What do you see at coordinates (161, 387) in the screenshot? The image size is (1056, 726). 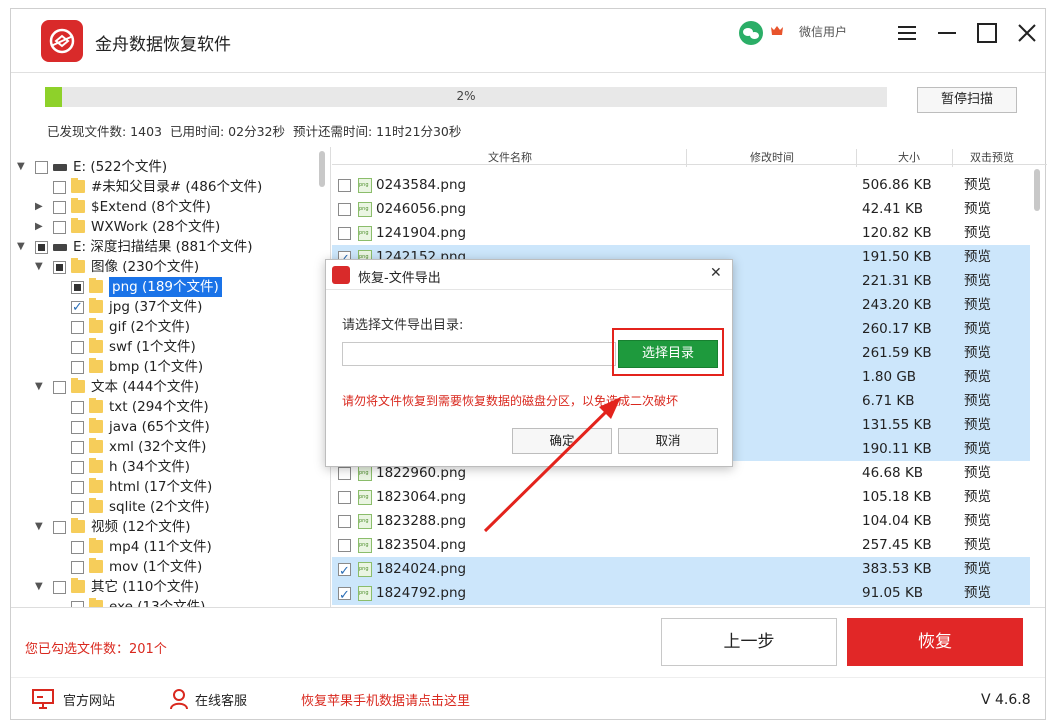 I see `tree-item: ▼ 文本 (444个文件)` at bounding box center [161, 387].